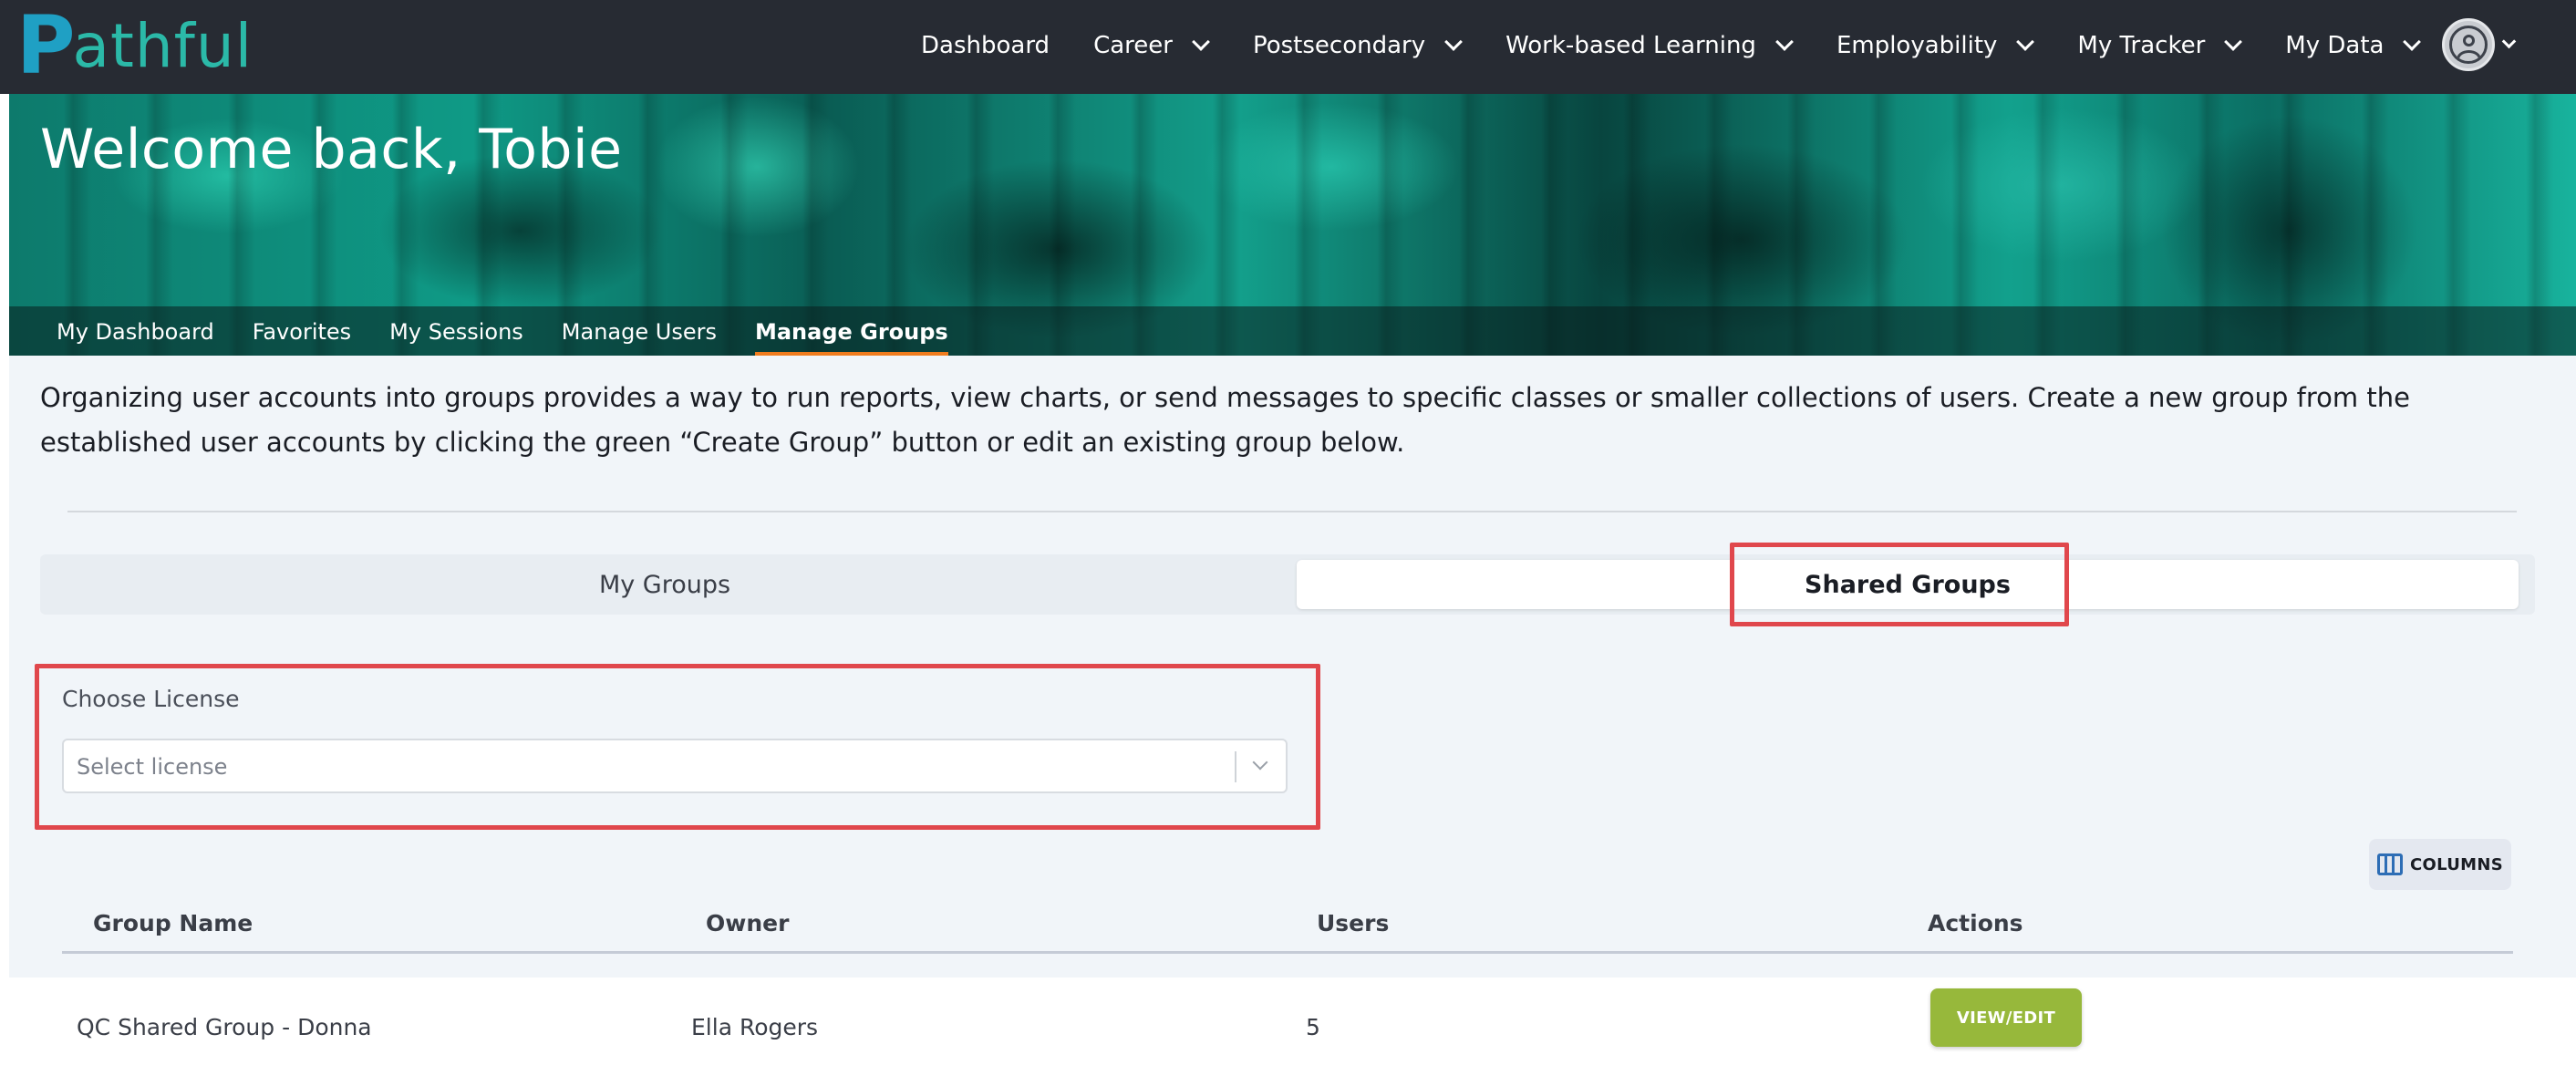  What do you see at coordinates (162, 45) in the screenshot?
I see `logo-text: athful` at bounding box center [162, 45].